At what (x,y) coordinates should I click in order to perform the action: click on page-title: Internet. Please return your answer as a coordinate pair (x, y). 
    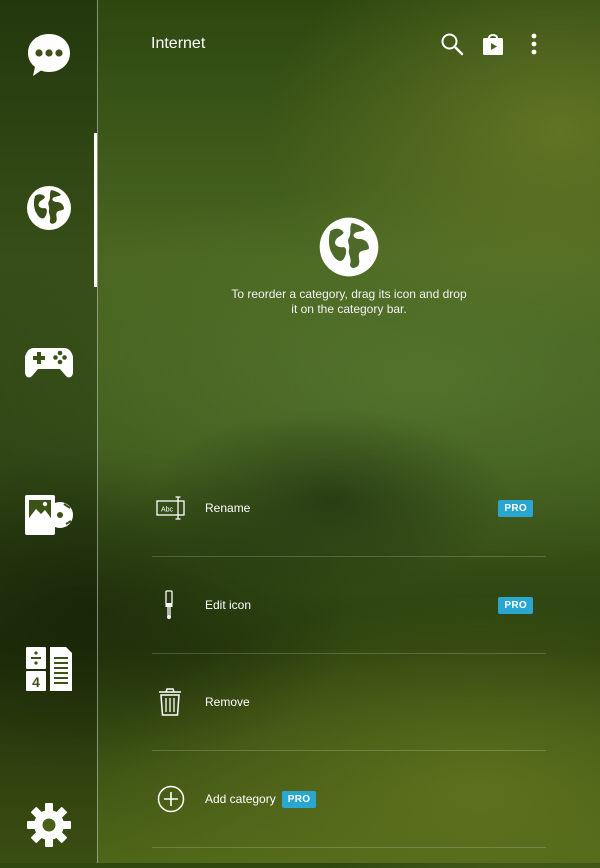
    Looking at the image, I should click on (178, 43).